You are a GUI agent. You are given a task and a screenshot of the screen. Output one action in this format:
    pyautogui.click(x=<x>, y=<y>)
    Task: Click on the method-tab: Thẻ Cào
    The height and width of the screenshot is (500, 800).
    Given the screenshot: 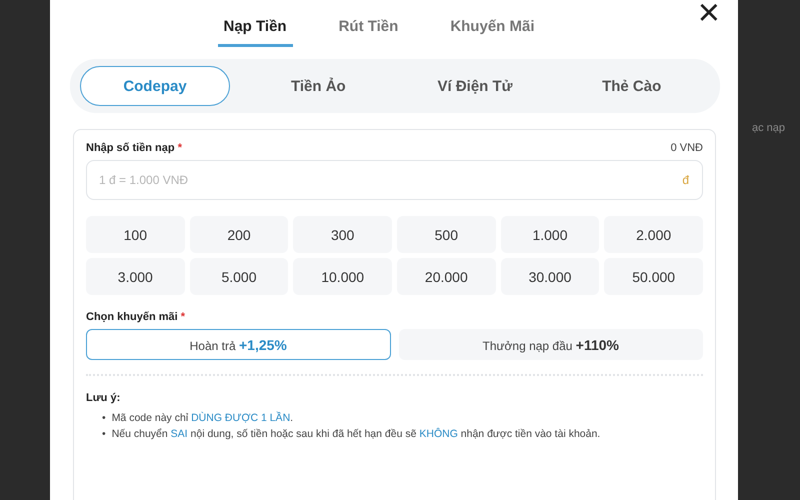 What is the action you would take?
    pyautogui.click(x=631, y=86)
    